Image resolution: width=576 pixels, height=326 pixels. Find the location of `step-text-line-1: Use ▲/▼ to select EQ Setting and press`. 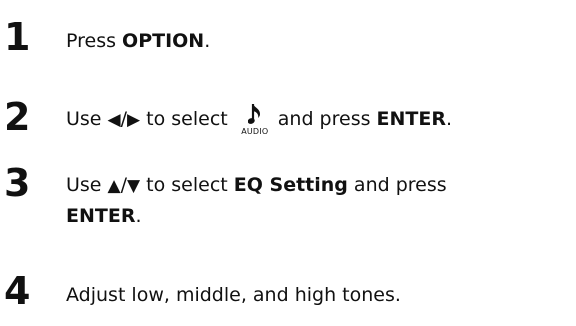

step-text-line-1: Use ▲/▼ to select EQ Setting and press is located at coordinates (256, 185).